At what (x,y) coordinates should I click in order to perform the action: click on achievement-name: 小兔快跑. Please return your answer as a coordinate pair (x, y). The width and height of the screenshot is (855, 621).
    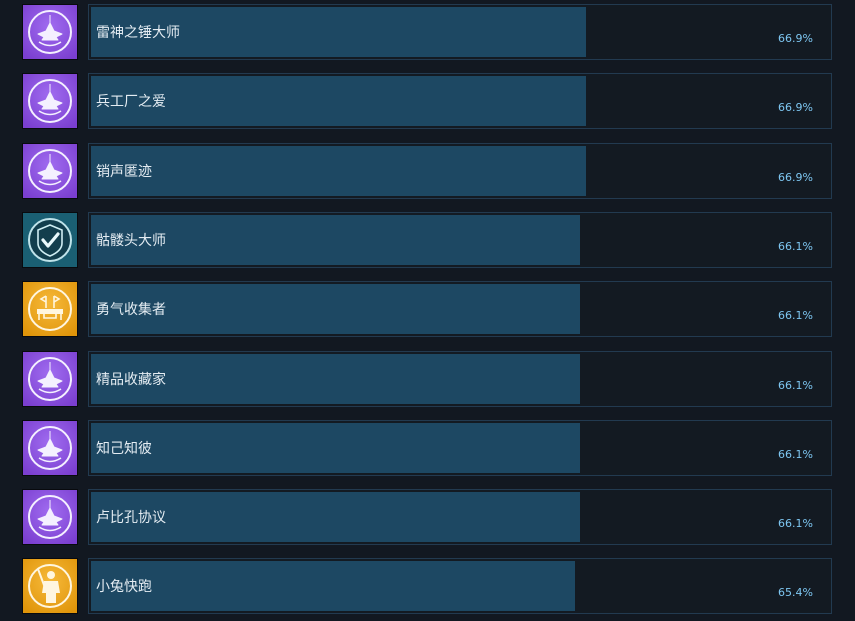
    Looking at the image, I should click on (124, 587).